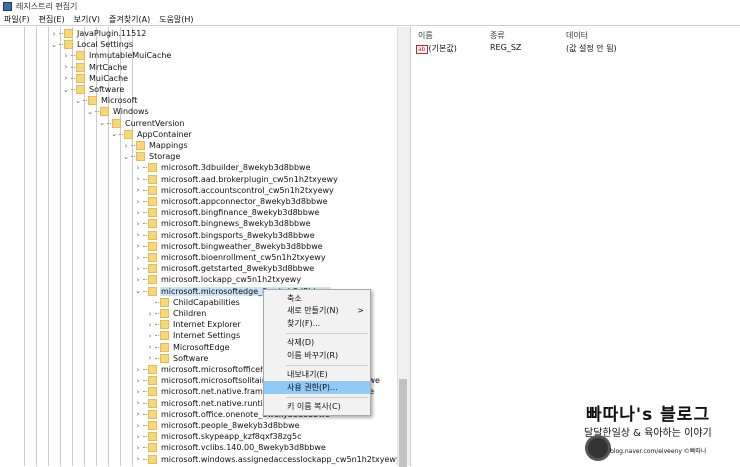 The width and height of the screenshot is (740, 467). I want to click on context-menu-item: 내보내기(E), so click(317, 375).